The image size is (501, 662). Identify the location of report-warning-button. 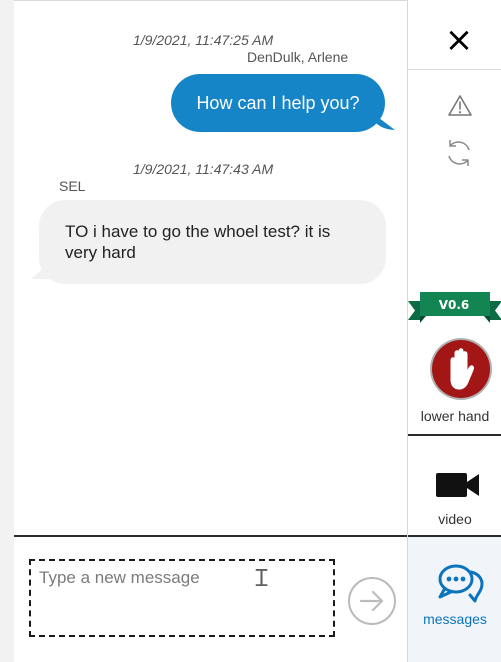
(460, 106).